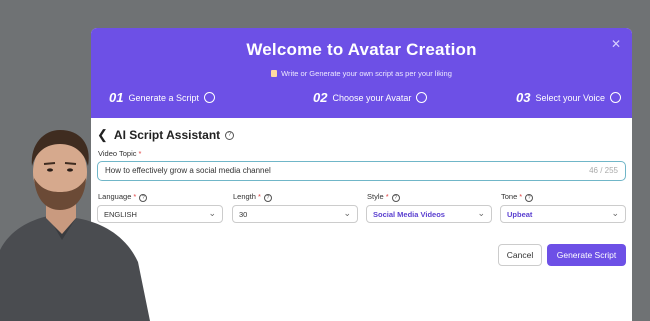  Describe the element at coordinates (520, 214) in the screenshot. I see `tone-value: Upbeat` at that location.